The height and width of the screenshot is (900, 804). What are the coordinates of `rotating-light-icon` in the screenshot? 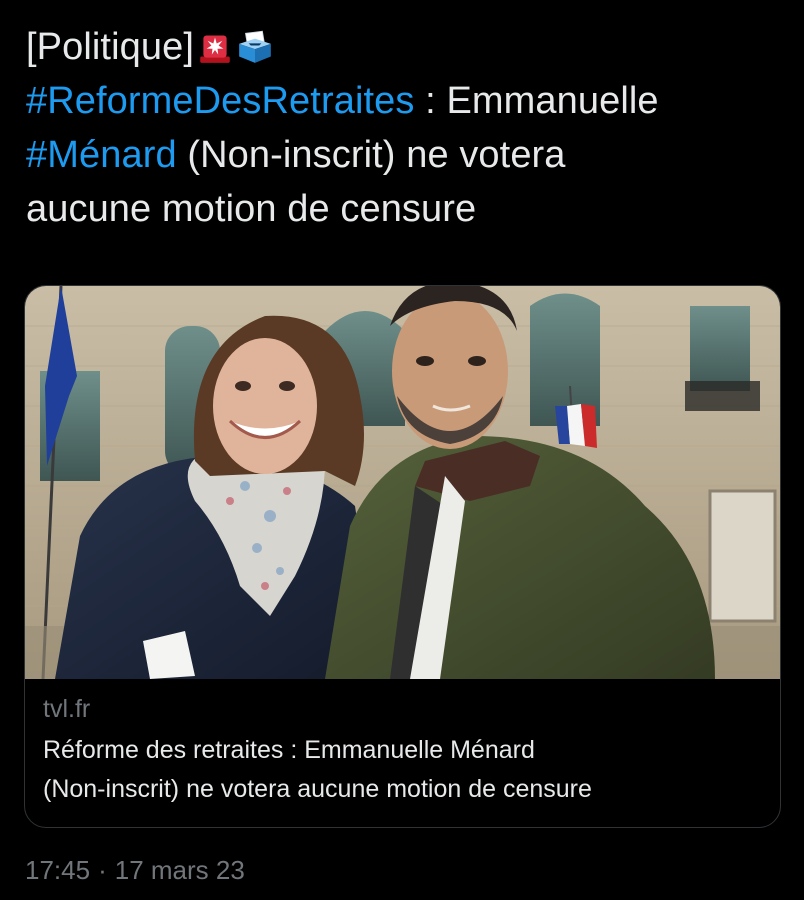 It's located at (215, 49).